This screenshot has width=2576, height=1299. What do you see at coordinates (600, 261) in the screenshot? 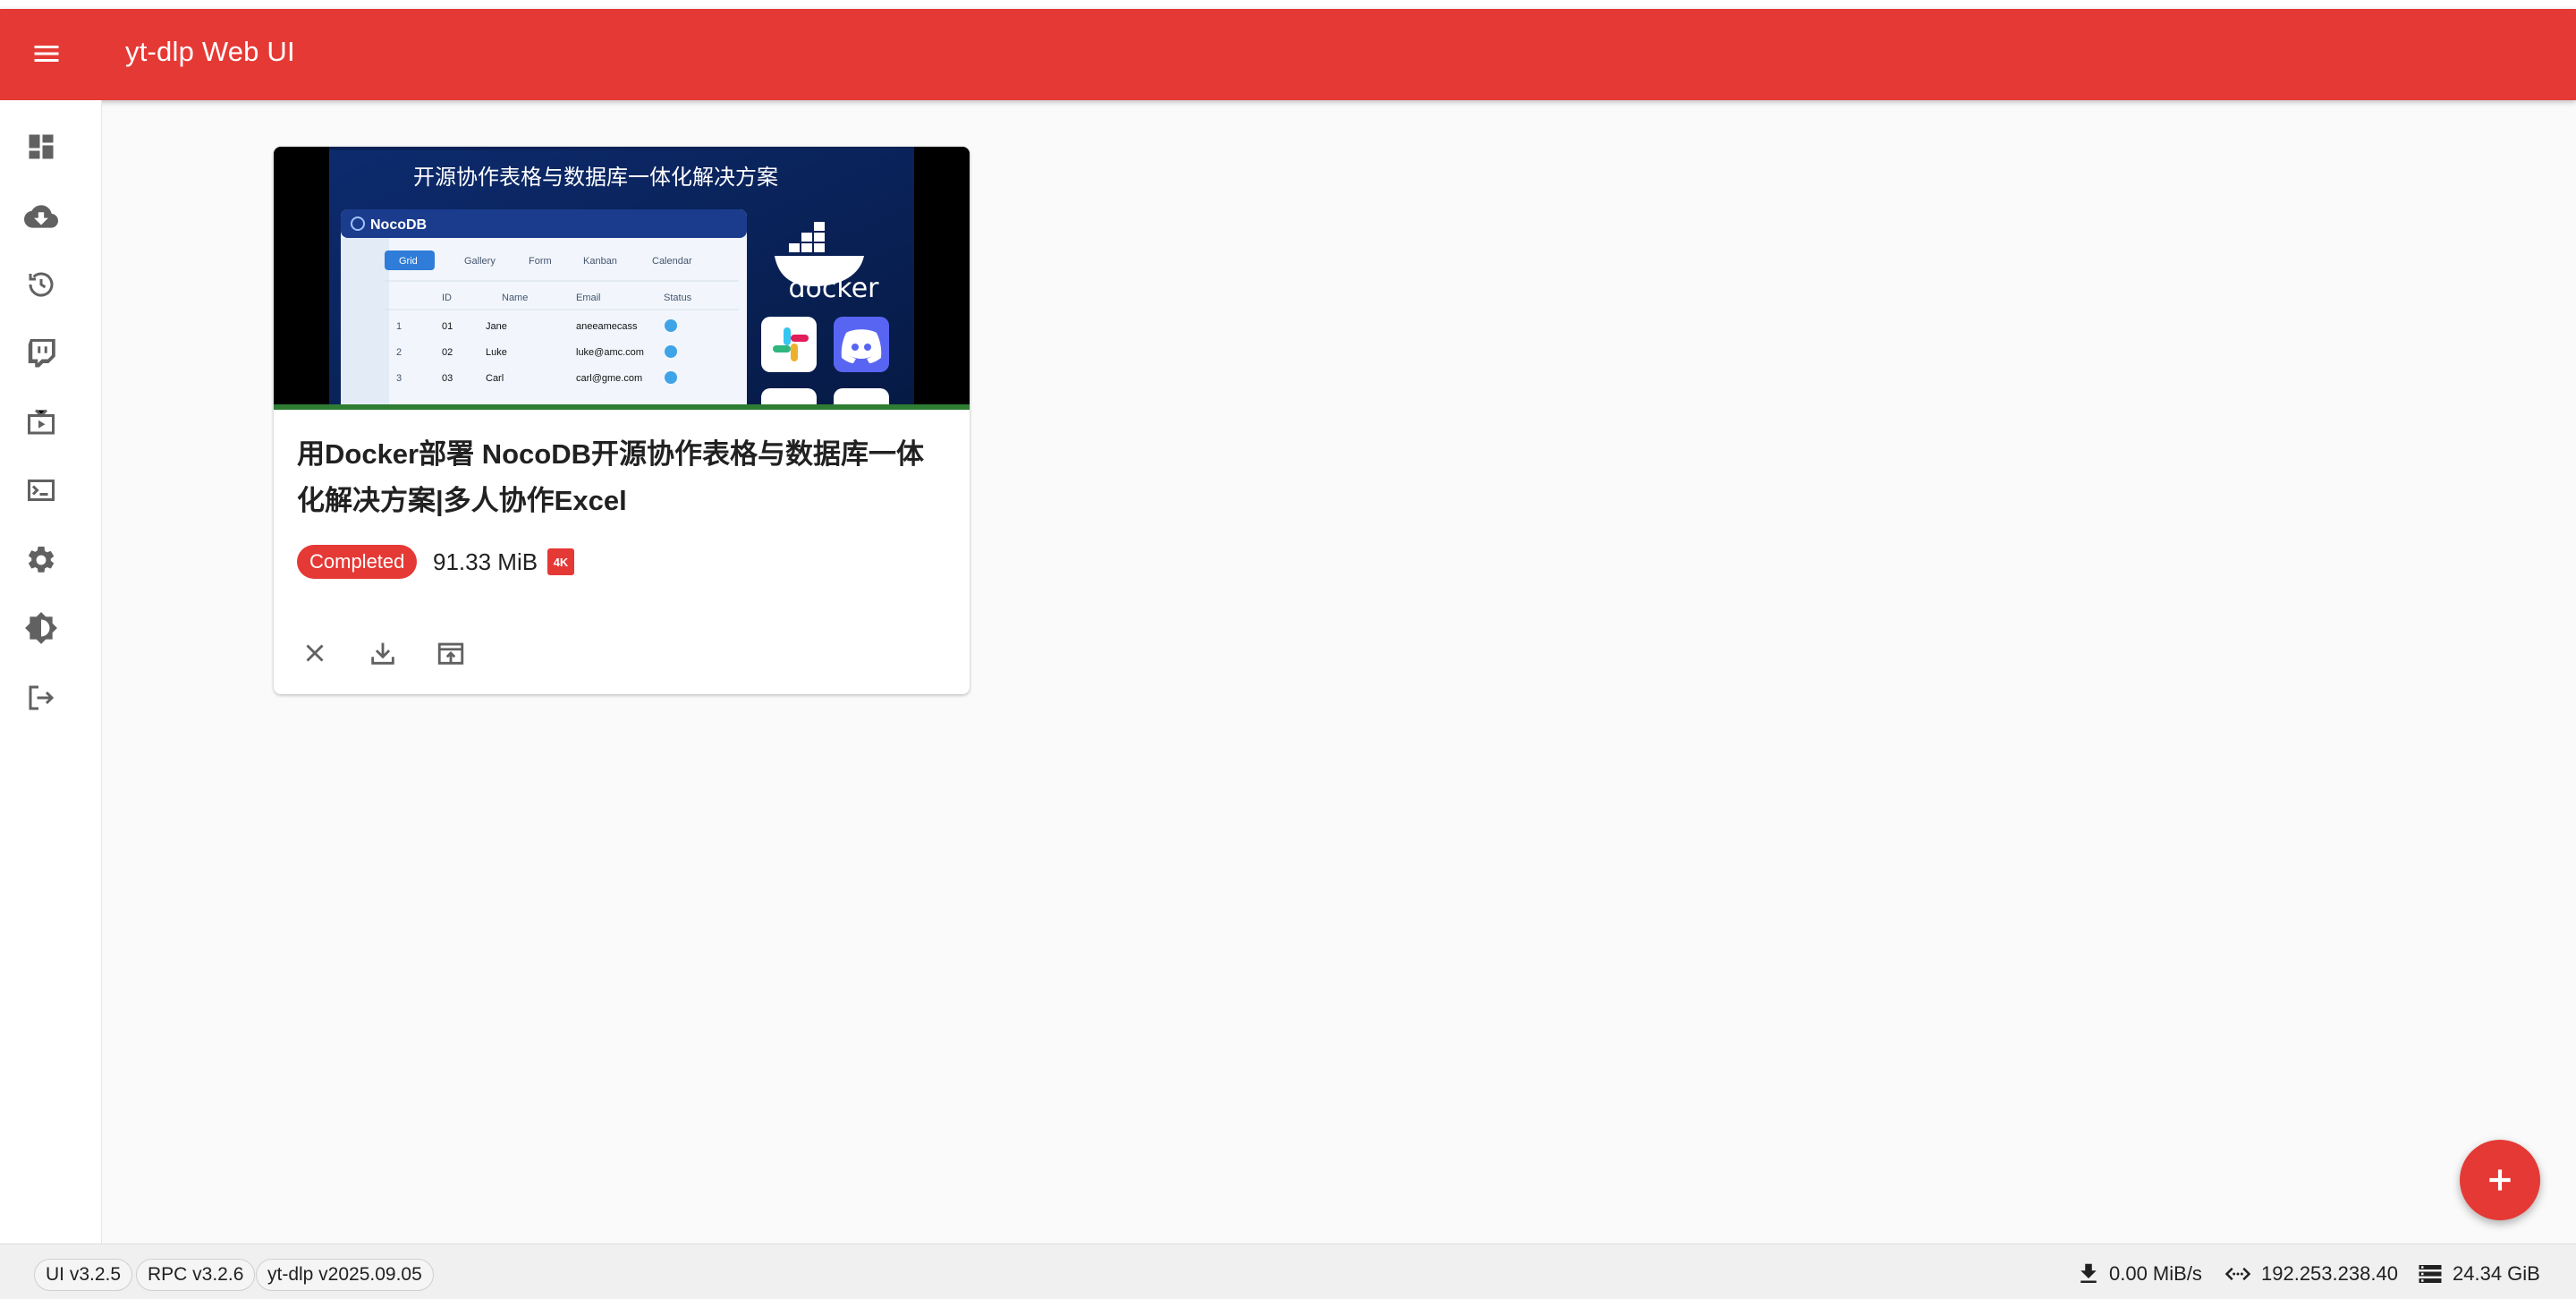
I see `thumbnail-tab-kanban: Kanban` at bounding box center [600, 261].